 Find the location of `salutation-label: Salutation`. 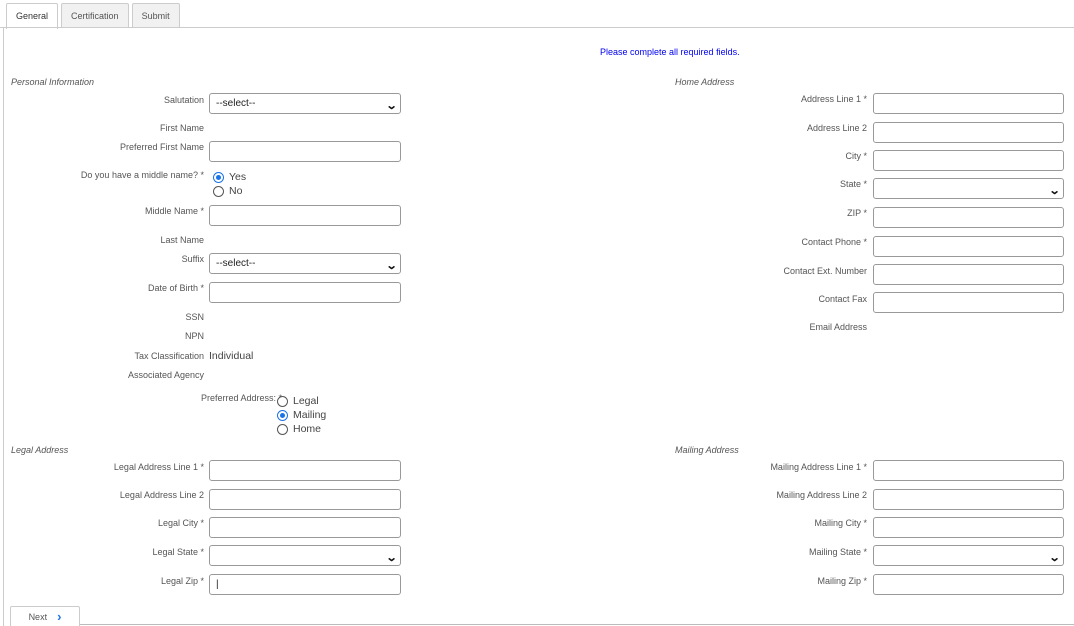

salutation-label: Salutation is located at coordinates (183, 100).